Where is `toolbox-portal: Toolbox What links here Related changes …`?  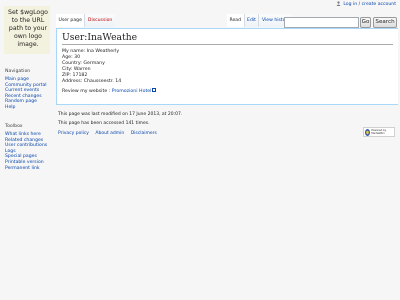
toolbox-portal: Toolbox What links here Related changes … is located at coordinates (29, 147).